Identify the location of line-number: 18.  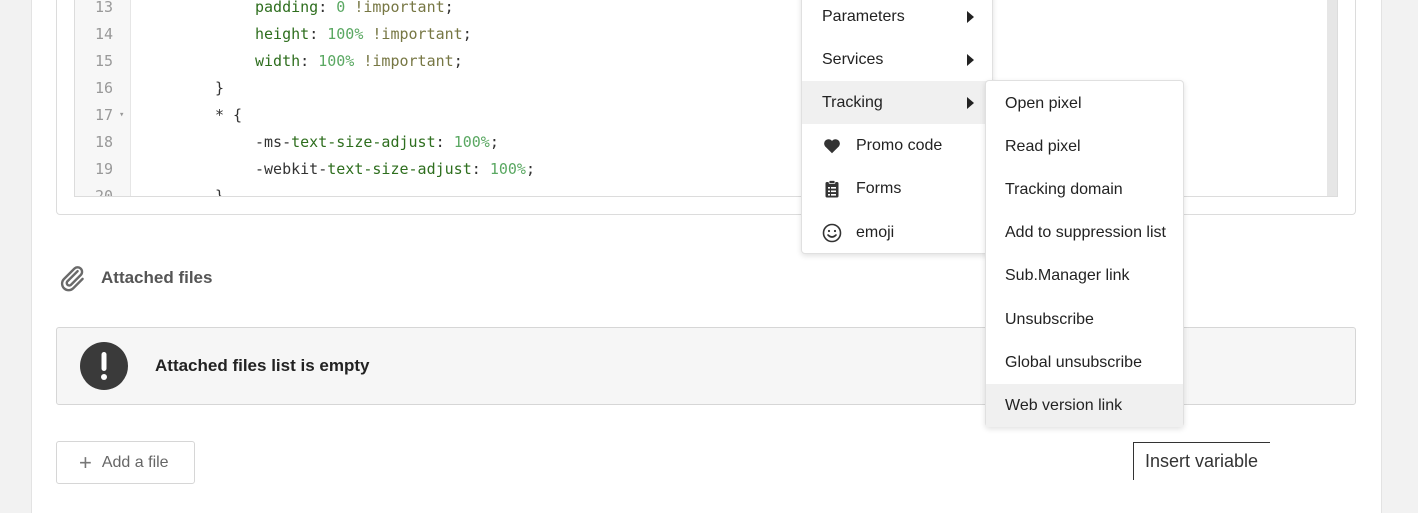
(103, 142).